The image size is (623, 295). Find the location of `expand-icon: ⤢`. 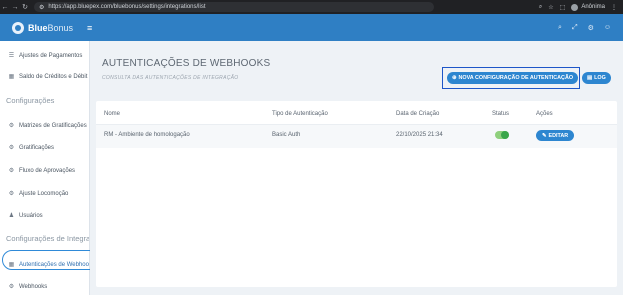

expand-icon: ⤢ is located at coordinates (575, 28).